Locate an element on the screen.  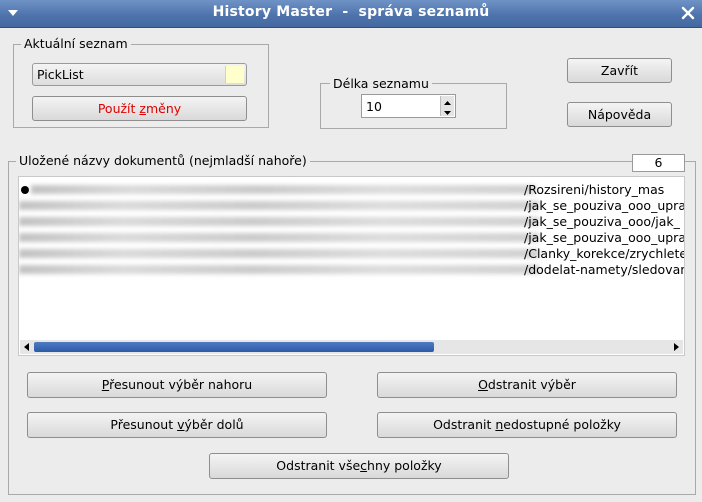
apply-changes-button: Použít změny is located at coordinates (139, 108).